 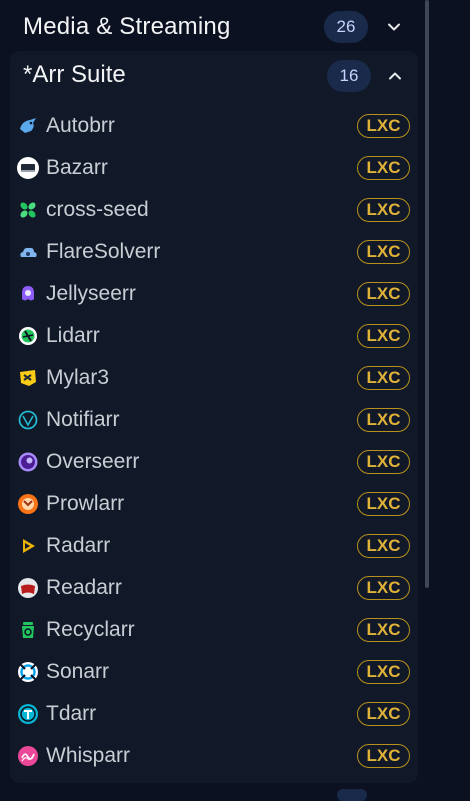 What do you see at coordinates (28, 462) in the screenshot?
I see `overseerr-icon` at bounding box center [28, 462].